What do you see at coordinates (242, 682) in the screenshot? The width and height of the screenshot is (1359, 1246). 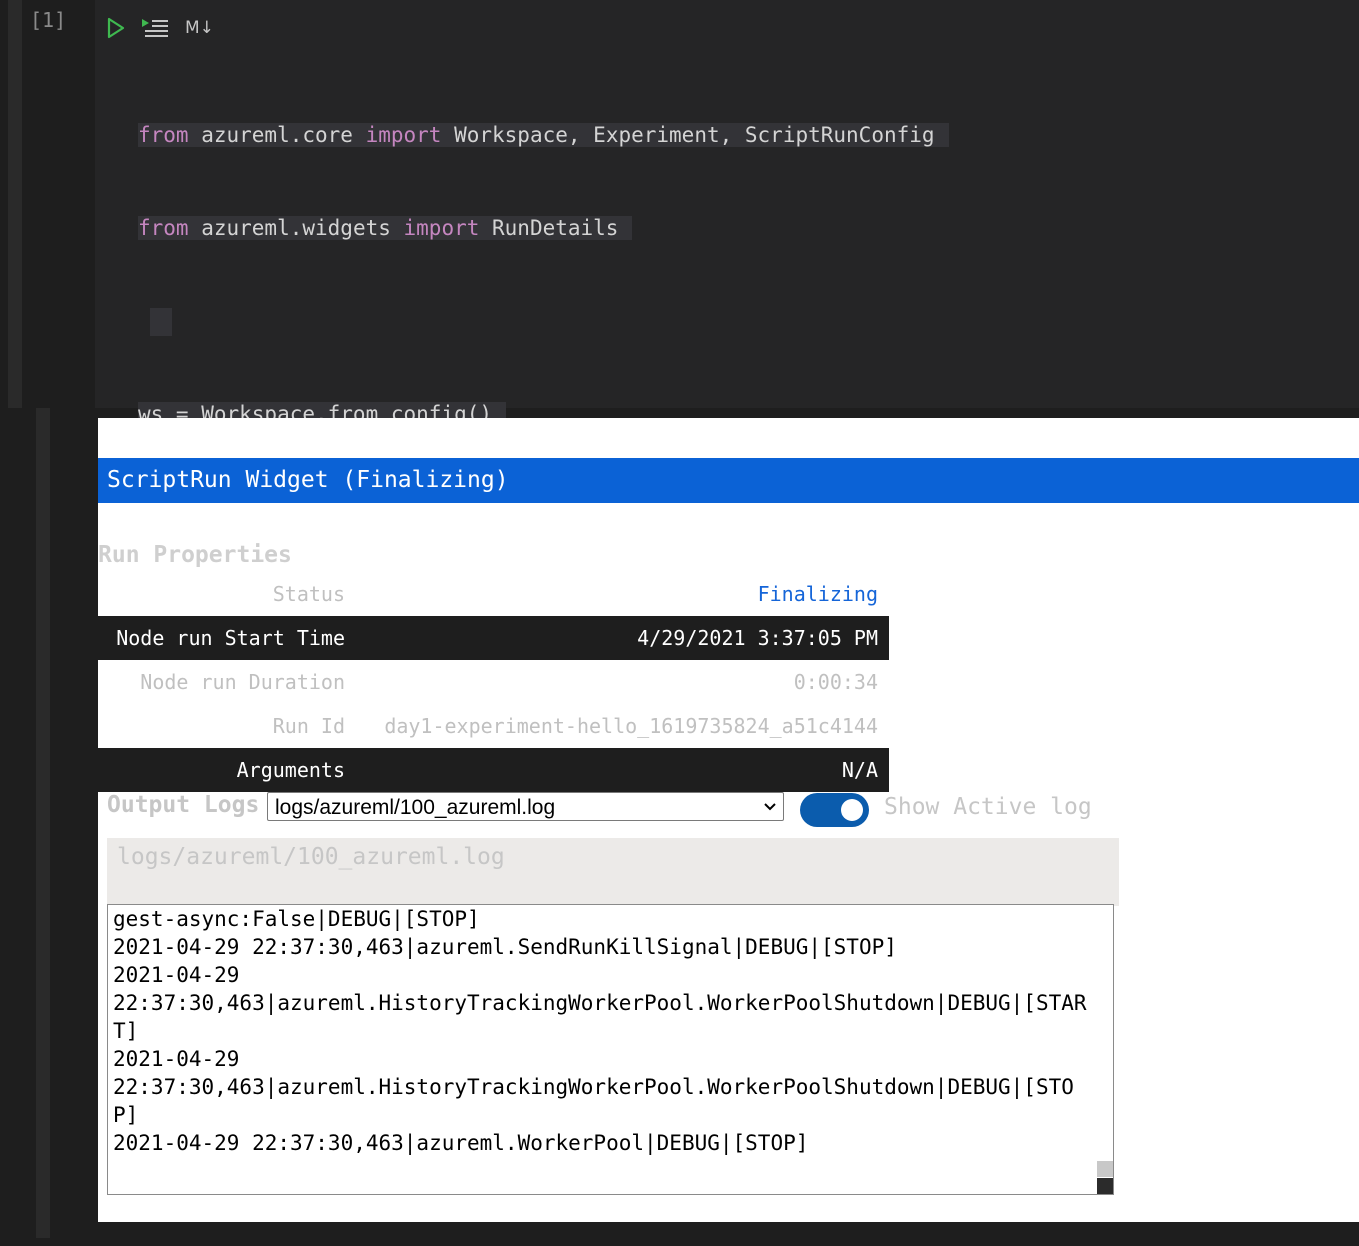 I see `property-key: Node run Duration` at bounding box center [242, 682].